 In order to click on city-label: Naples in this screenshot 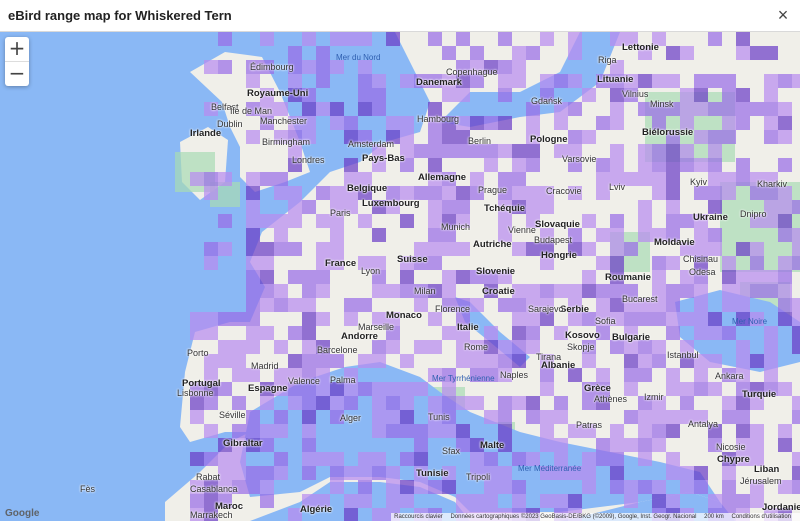, I will do `click(514, 375)`.